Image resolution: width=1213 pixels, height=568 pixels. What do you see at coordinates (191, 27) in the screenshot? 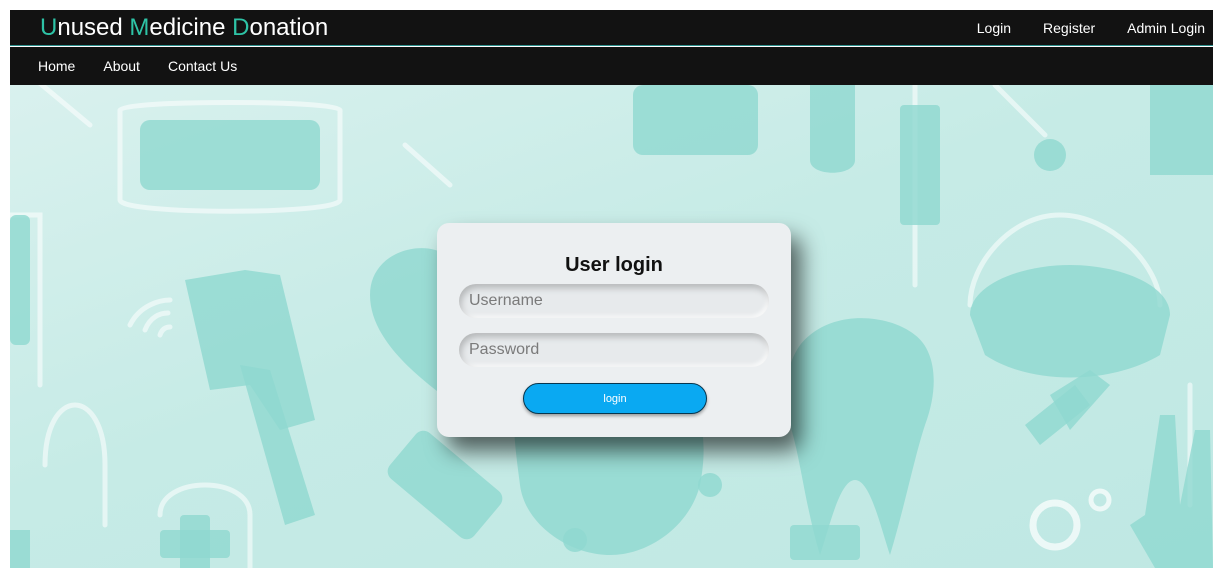
I see `brand-word-medicine-rest: edicine` at bounding box center [191, 27].